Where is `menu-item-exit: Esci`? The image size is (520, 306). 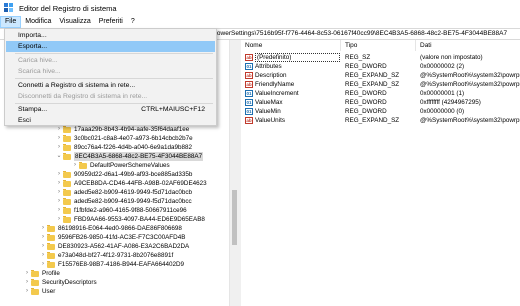 menu-item-exit: Esci is located at coordinates (110, 120).